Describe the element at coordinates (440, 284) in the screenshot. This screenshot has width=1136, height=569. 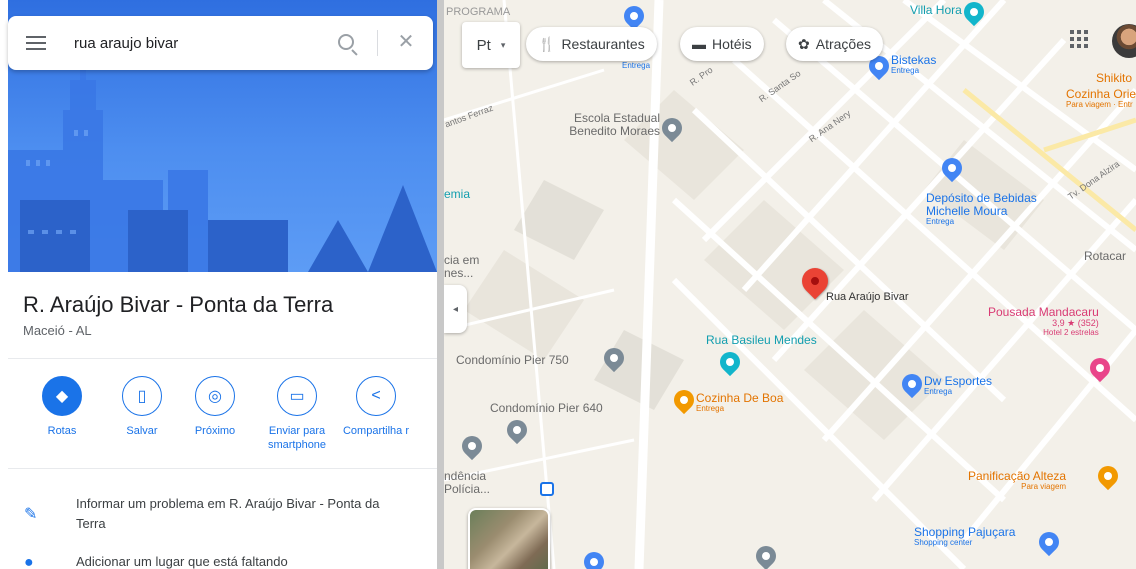
I see `panel-divider` at that location.